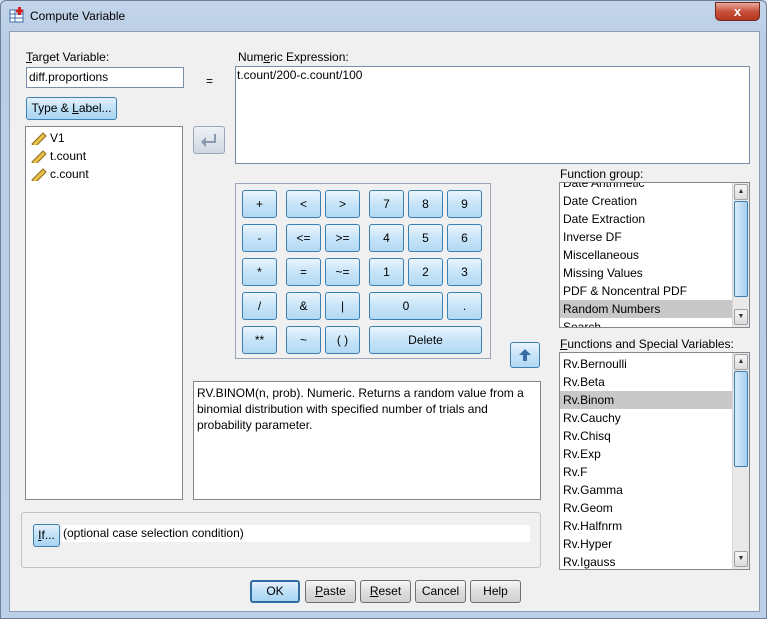 The image size is (767, 619). I want to click on list-item: Rv.Gamma, so click(646, 490).